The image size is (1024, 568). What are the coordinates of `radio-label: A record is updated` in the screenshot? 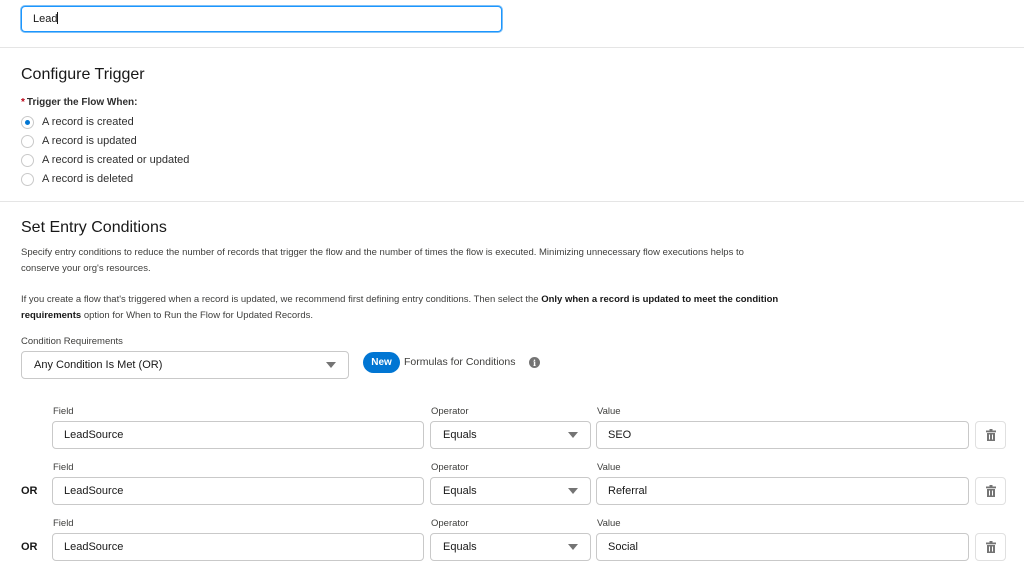 It's located at (89, 141).